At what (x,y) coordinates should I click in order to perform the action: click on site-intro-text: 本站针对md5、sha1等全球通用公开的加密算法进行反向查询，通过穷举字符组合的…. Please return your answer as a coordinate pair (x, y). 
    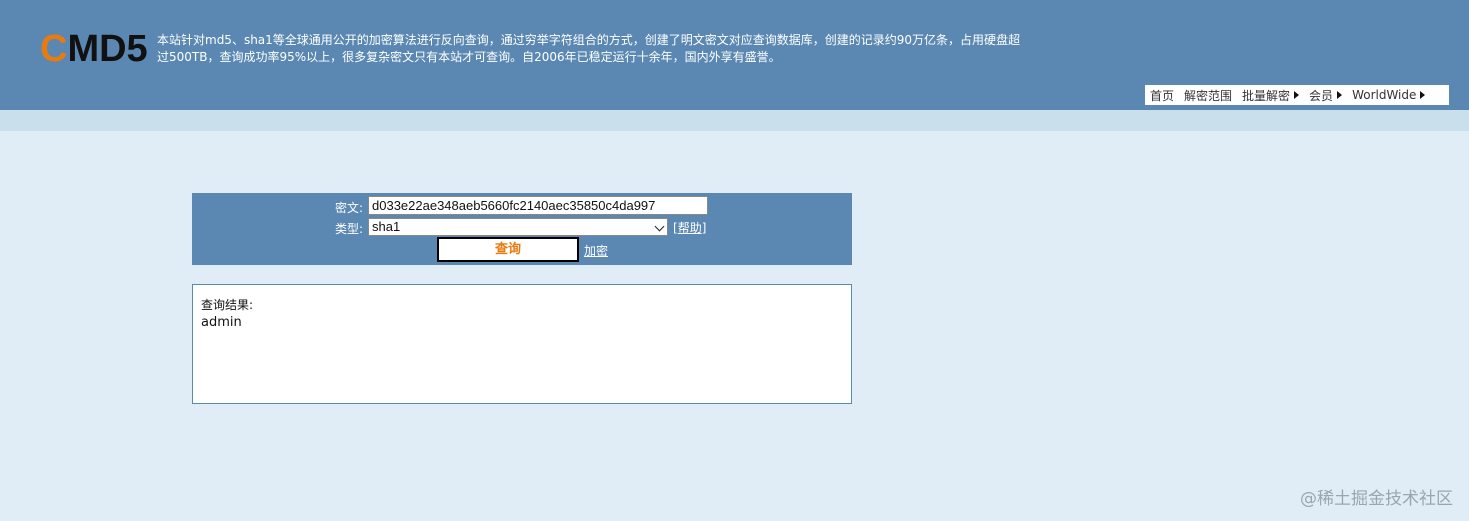
    Looking at the image, I should click on (589, 48).